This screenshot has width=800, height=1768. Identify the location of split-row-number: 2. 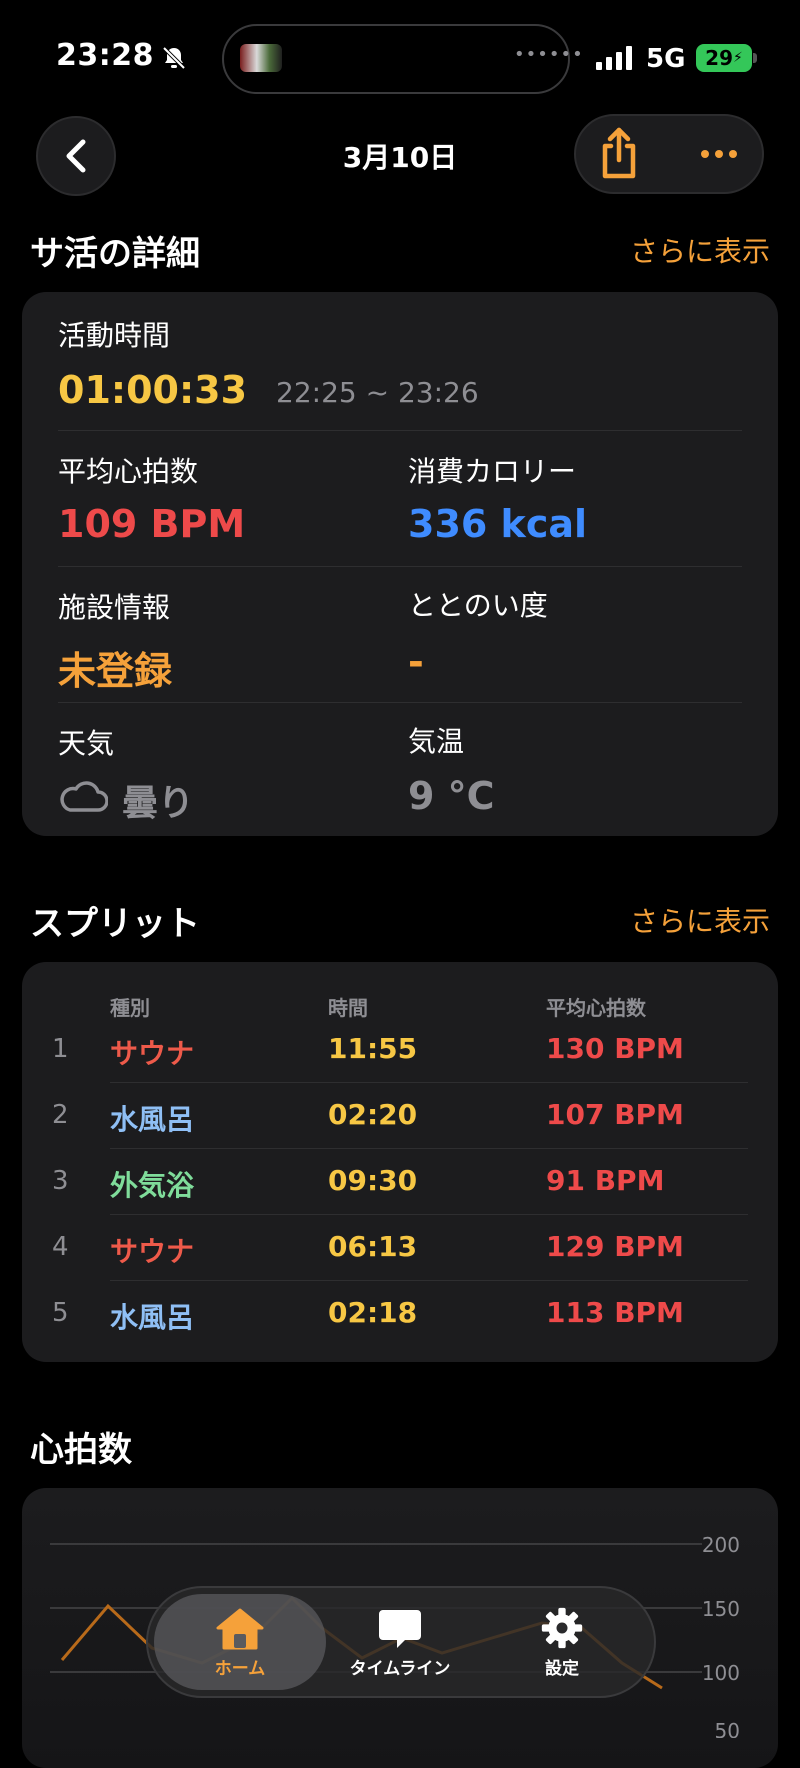
(60, 1115).